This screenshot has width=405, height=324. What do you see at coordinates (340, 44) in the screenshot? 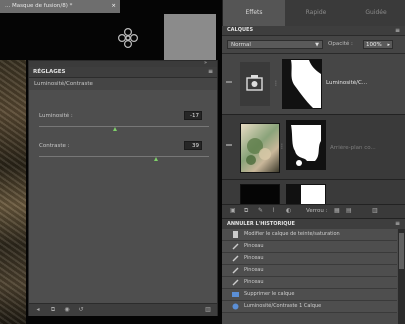
I see `opacity-label: Opacité :` at bounding box center [340, 44].